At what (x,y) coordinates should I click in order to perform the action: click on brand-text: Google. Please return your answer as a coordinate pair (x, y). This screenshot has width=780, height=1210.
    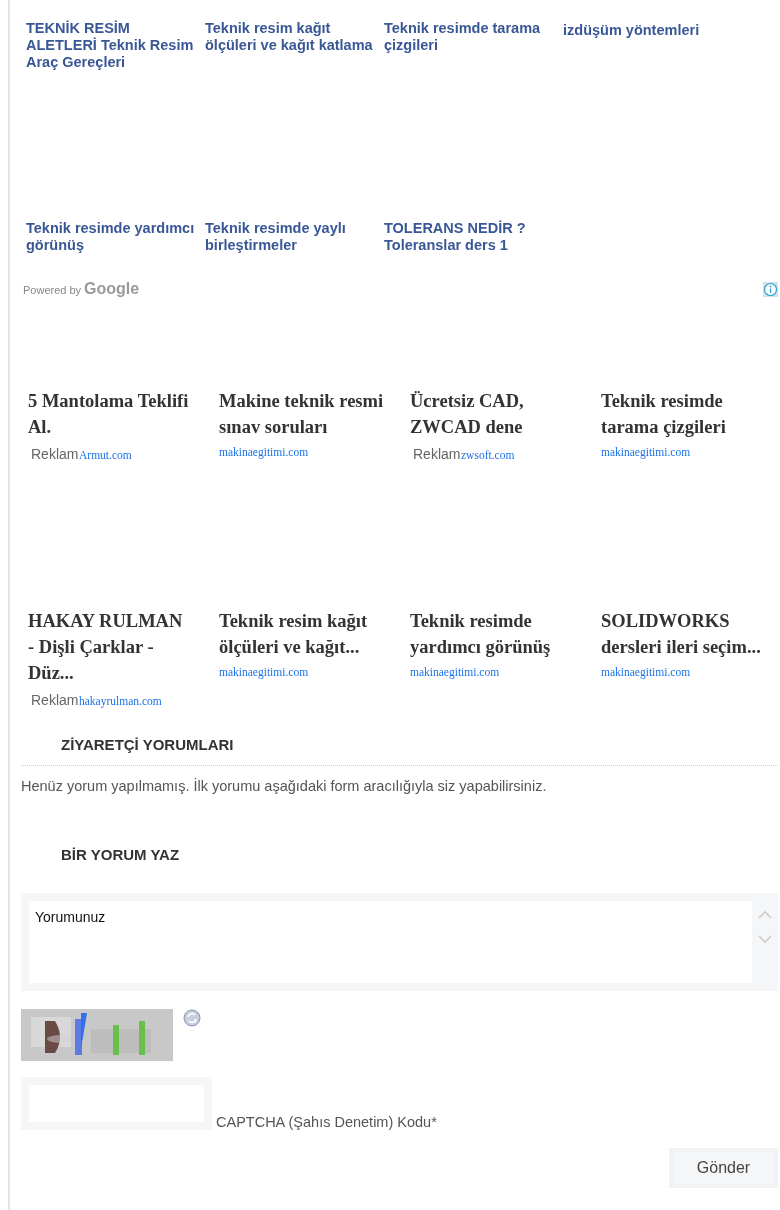
    Looking at the image, I should click on (112, 289).